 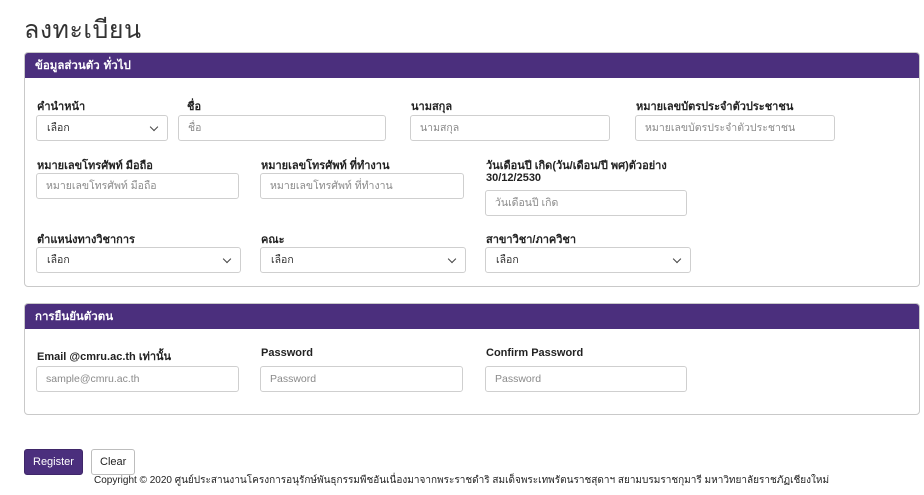 What do you see at coordinates (432, 107) in the screenshot?
I see `lastname-label: นามสกุล` at bounding box center [432, 107].